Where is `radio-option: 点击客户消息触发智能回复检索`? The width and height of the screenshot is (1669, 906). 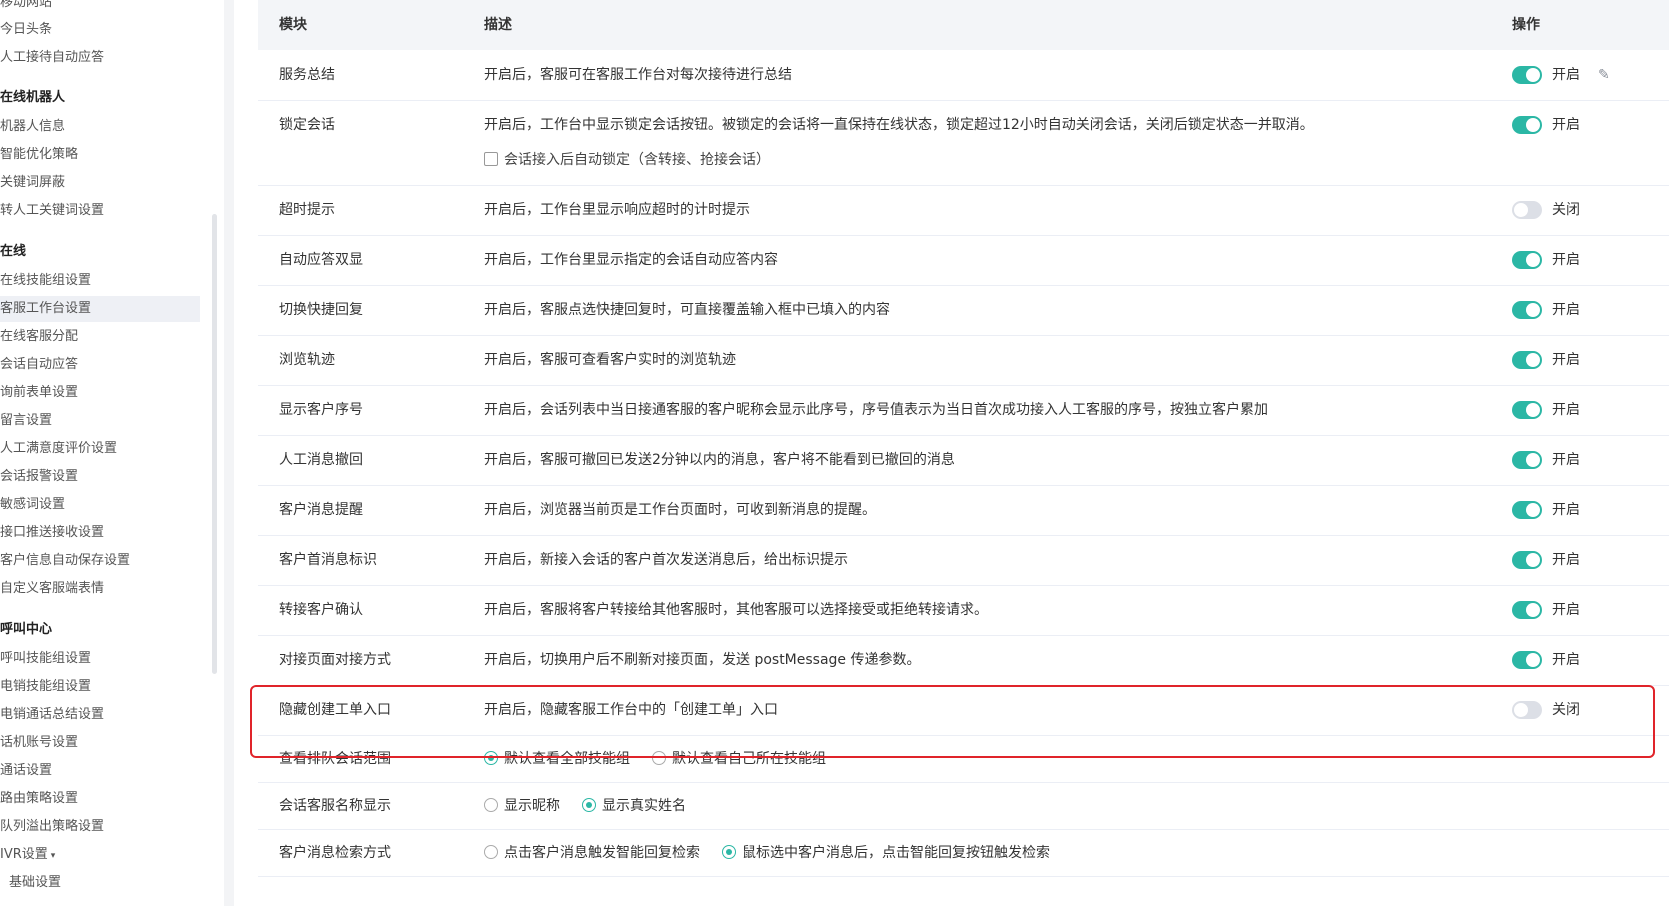 radio-option: 点击客户消息触发智能回复检索 is located at coordinates (592, 853).